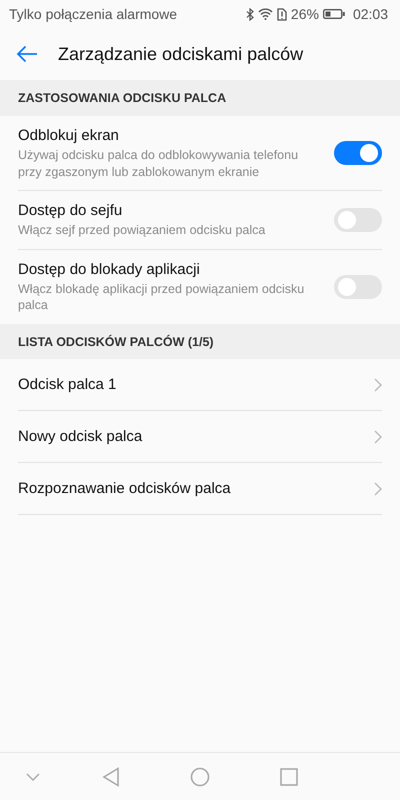 Image resolution: width=400 pixels, height=800 pixels. Describe the element at coordinates (200, 342) in the screenshot. I see `section-header: LISTA ODCISKÓW PALCÓW (1/5)` at that location.